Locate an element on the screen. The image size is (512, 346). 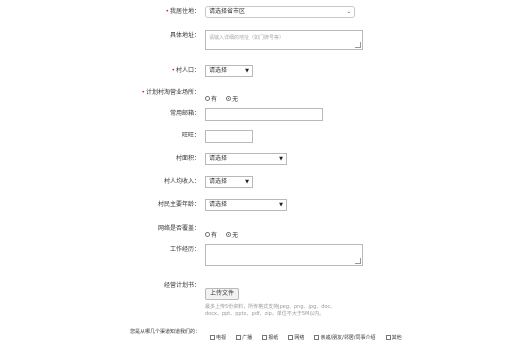
checkbox-internet-label: 网络 is located at coordinates (299, 338).